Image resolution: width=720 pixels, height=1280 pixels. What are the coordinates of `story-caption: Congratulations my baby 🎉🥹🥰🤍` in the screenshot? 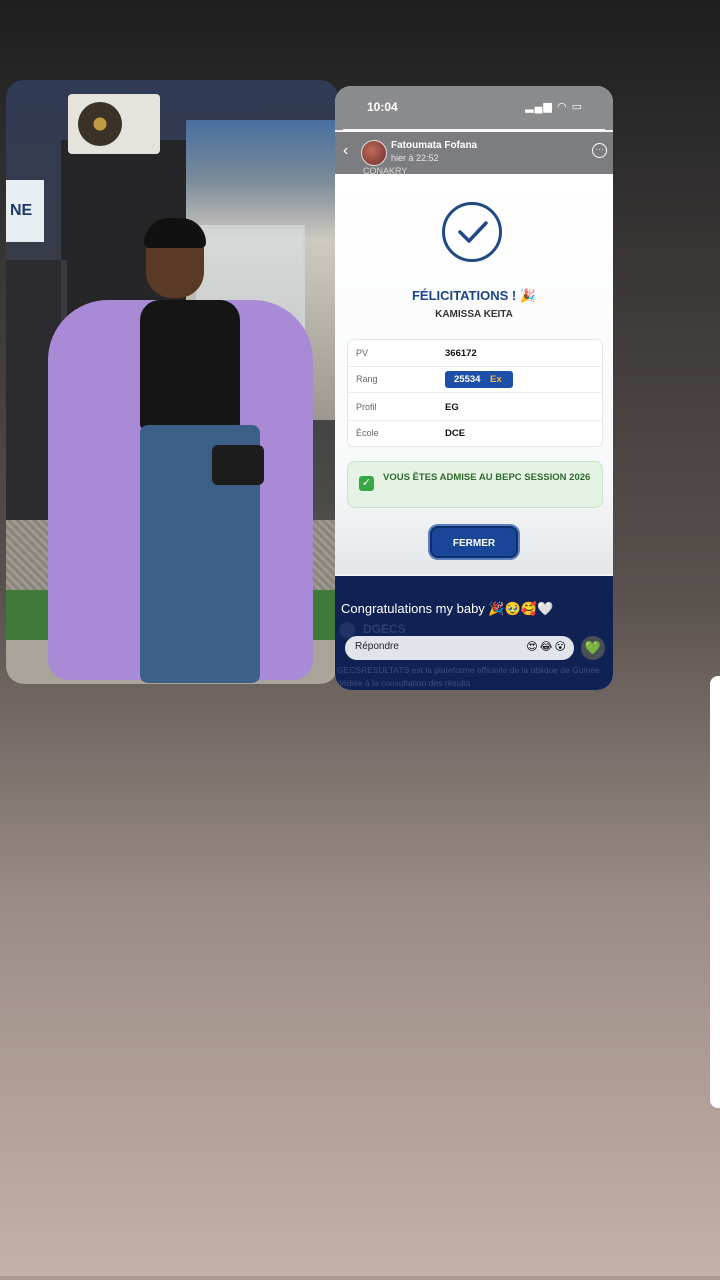 It's located at (447, 608).